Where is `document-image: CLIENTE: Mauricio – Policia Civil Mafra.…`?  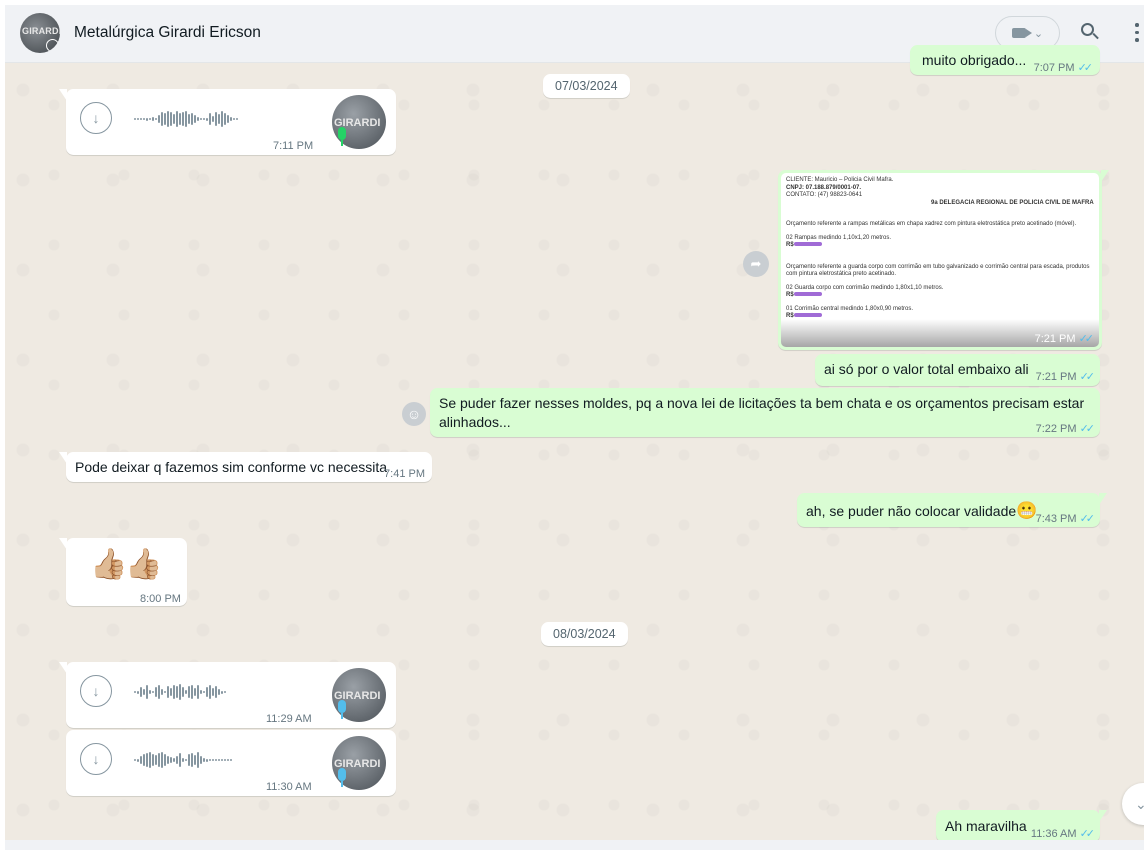
document-image: CLIENTE: Mauricio – Policia Civil Mafra.… is located at coordinates (940, 260).